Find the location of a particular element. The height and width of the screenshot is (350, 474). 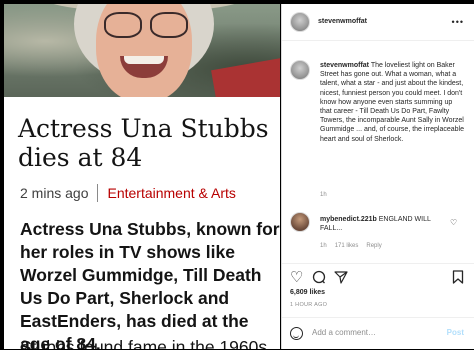

comment-heart-icon: ♡ is located at coordinates (453, 222).